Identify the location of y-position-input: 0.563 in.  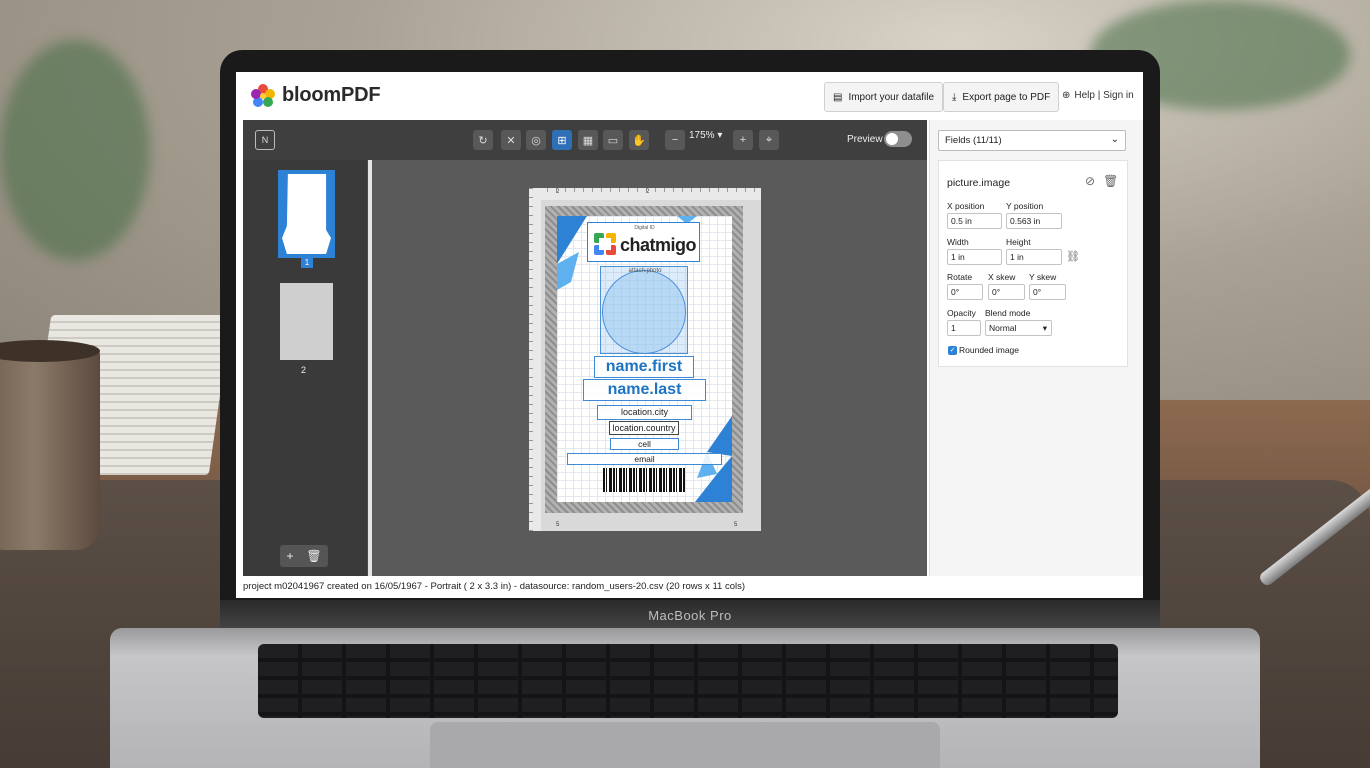
(1034, 221).